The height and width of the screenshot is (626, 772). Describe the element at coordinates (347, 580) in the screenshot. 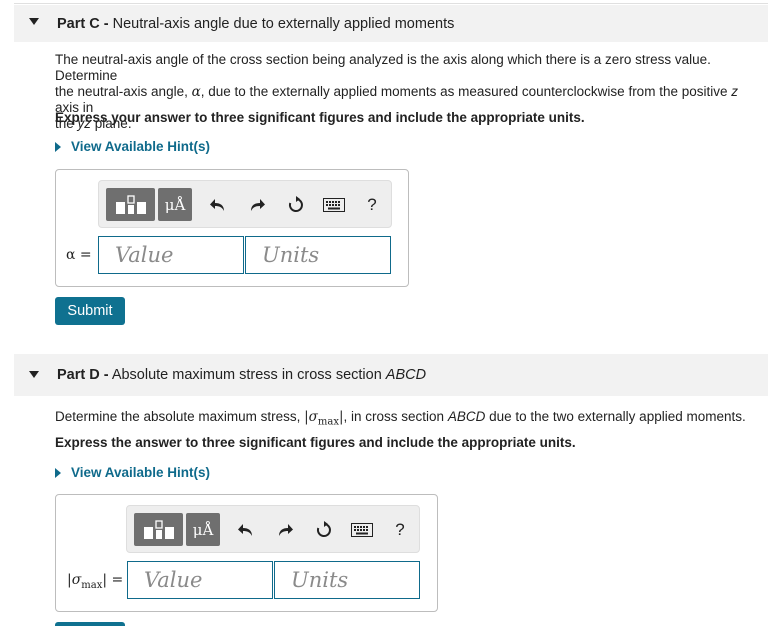

I see `part-d-units-input: Units` at that location.